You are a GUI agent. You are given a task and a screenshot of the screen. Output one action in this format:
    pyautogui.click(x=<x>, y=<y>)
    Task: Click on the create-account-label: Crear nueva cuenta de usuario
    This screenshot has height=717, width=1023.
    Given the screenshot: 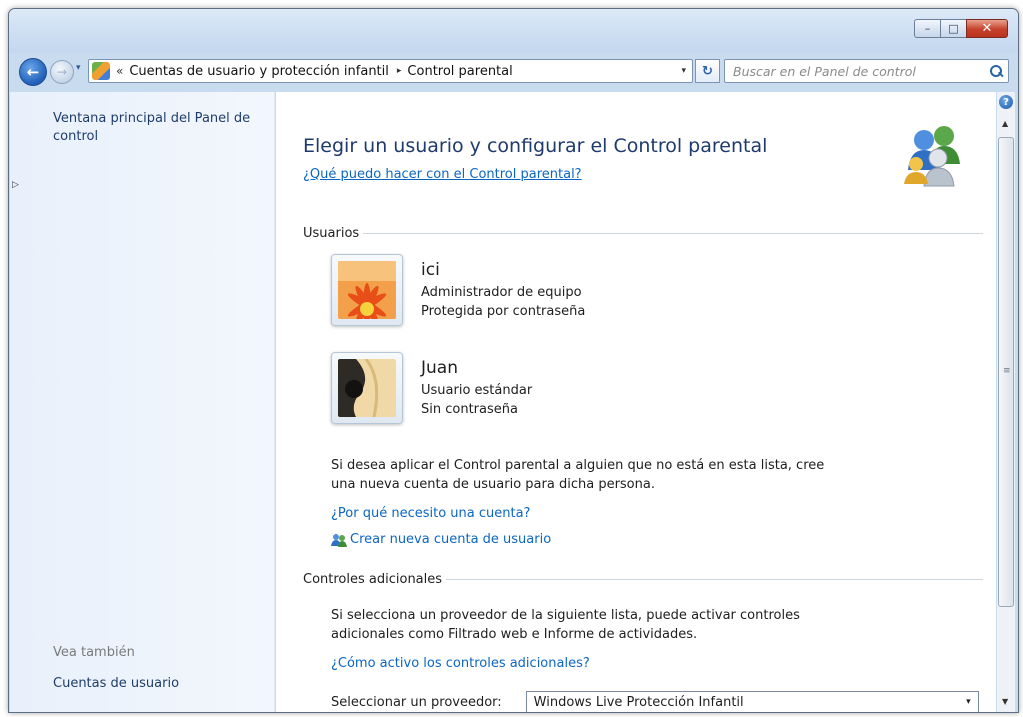 What is the action you would take?
    pyautogui.click(x=450, y=539)
    